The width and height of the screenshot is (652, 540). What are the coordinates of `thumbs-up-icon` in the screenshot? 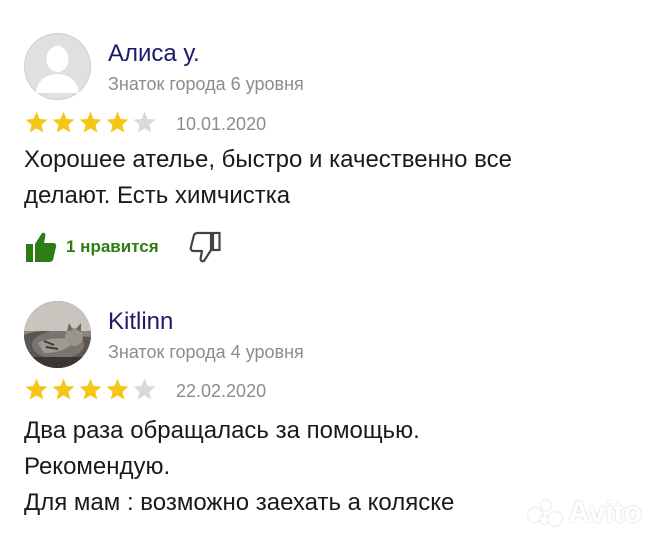 It's located at (41, 247).